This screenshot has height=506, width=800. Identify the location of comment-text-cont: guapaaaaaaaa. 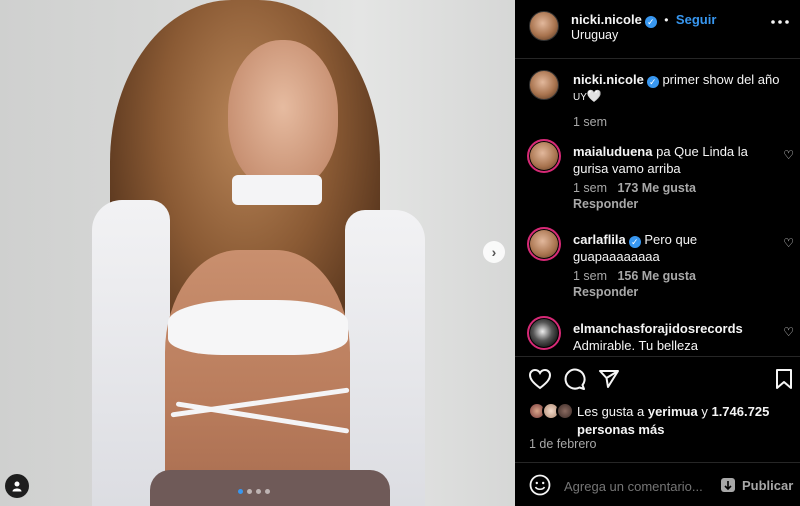
(616, 256).